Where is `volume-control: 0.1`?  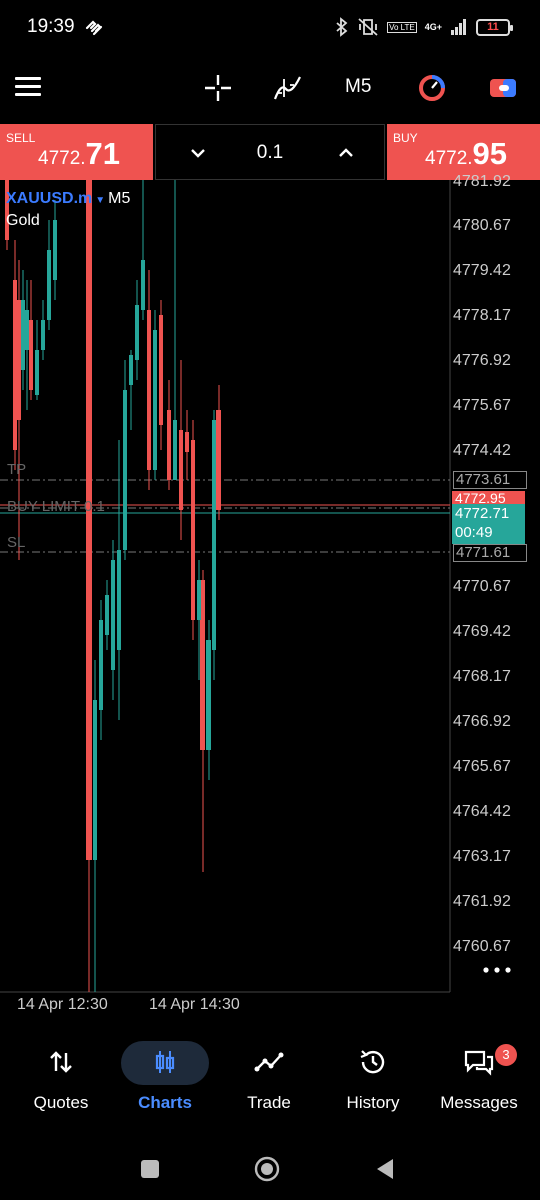
volume-control: 0.1 is located at coordinates (270, 152).